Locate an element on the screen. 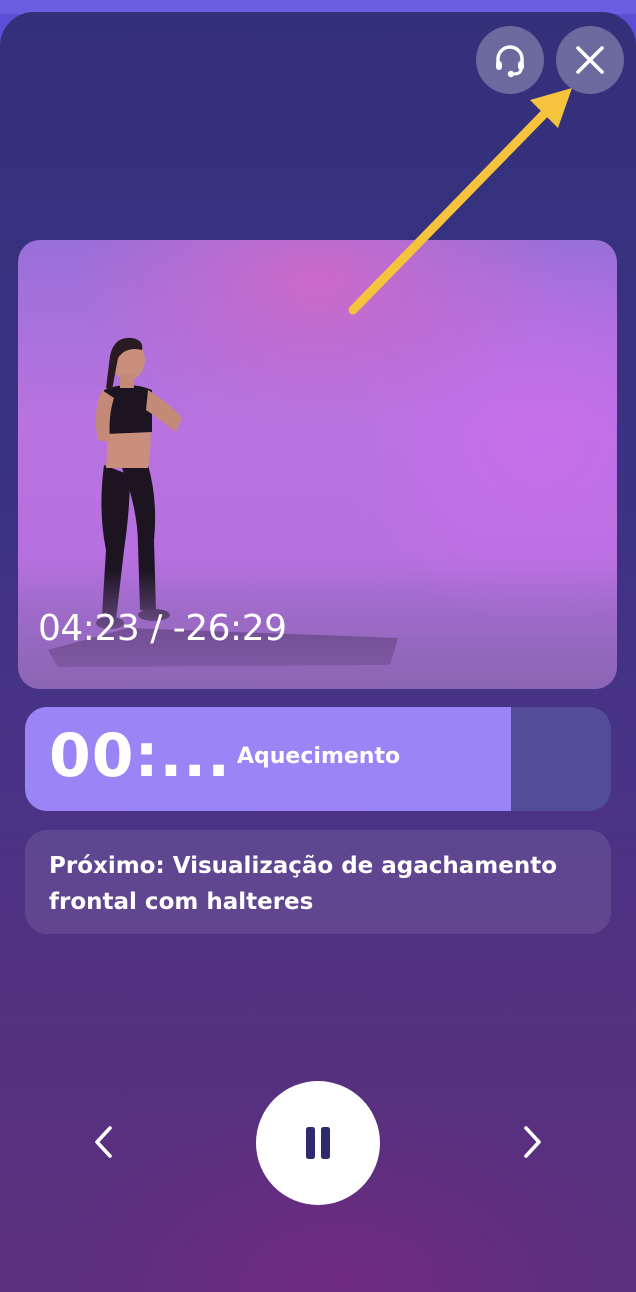 This screenshot has height=1292, width=636. chevron-left-icon is located at coordinates (103, 1142).